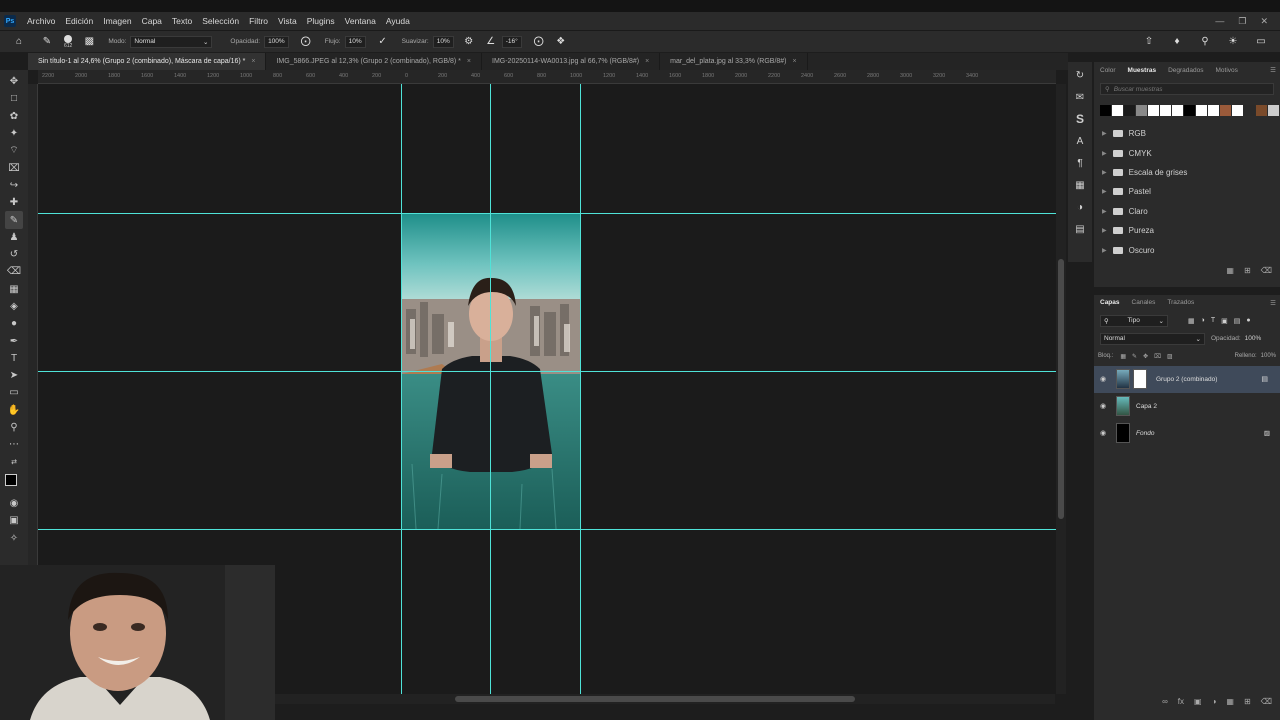  I want to click on frame-tool-icon: ⌧, so click(14, 167).